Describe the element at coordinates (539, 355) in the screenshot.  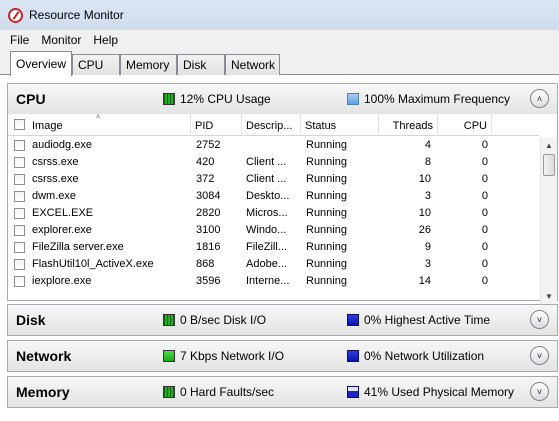
I see `network-expand-button: ˅` at that location.